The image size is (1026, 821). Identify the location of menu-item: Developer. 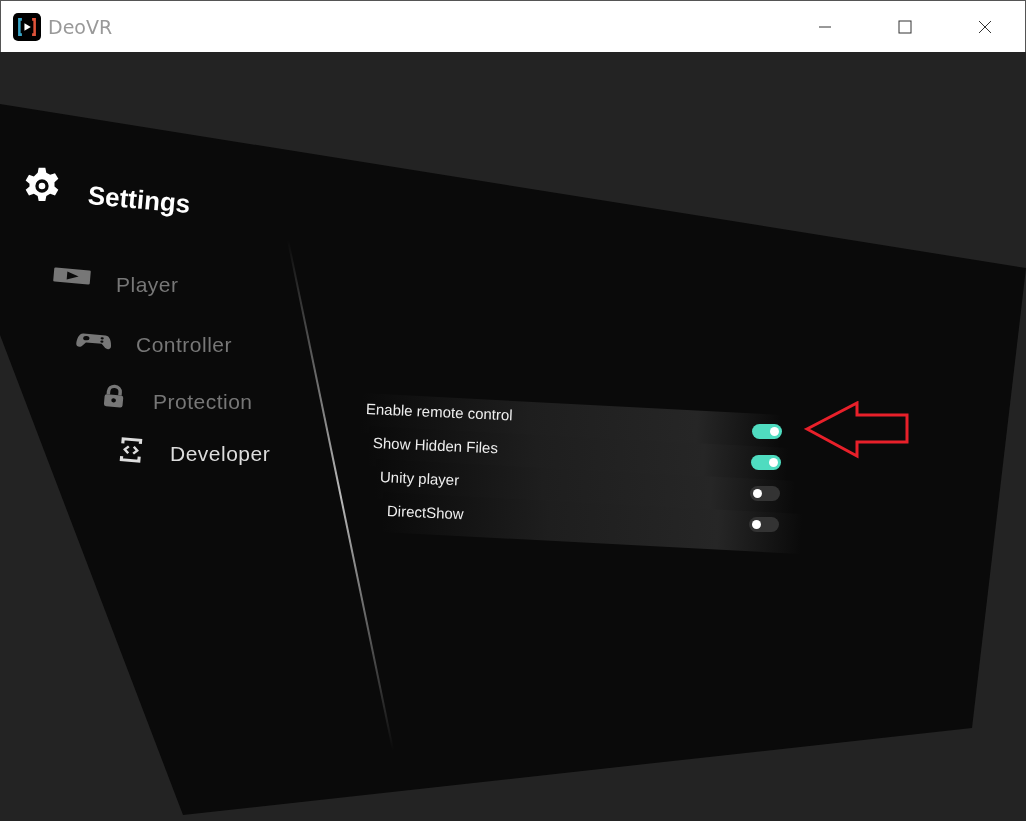
(220, 454).